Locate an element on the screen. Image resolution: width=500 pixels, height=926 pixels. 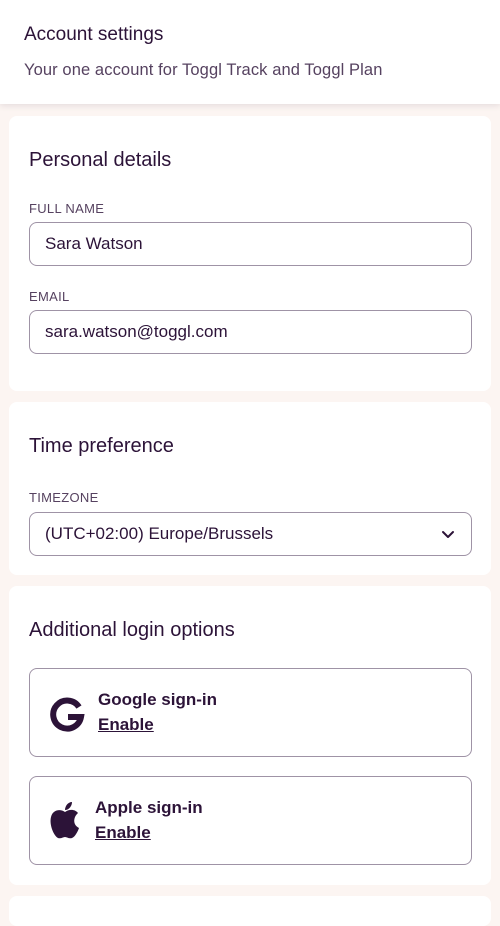
page-title: Account settings is located at coordinates (94, 34).